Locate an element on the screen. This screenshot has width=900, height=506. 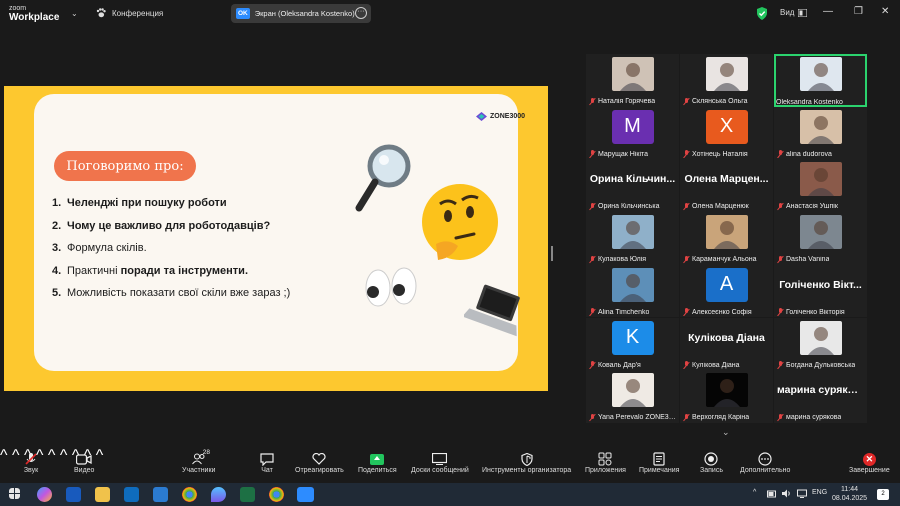
participant-tile: M Марущак Нікіта is located at coordinates (632, 133).